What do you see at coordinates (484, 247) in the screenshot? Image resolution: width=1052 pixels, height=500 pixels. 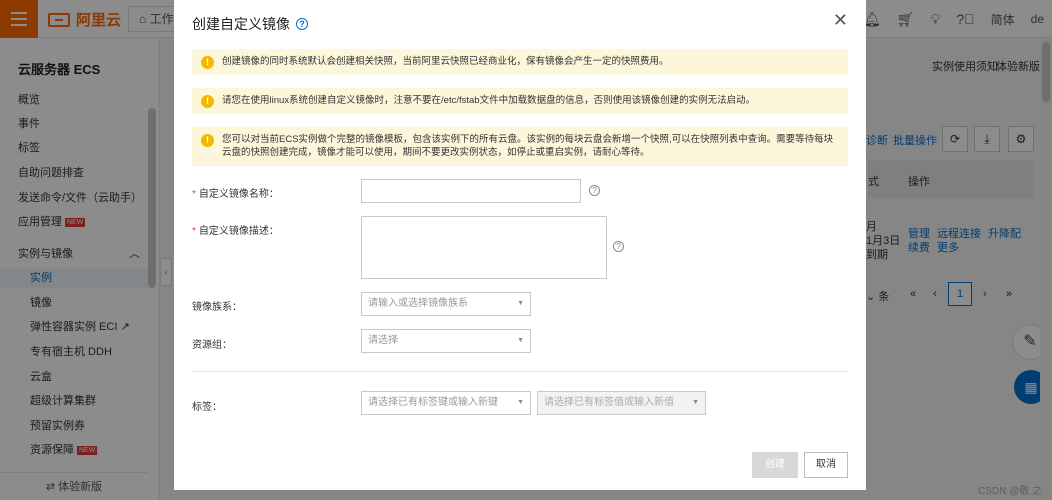 I see `image-desc-textarea` at bounding box center [484, 247].